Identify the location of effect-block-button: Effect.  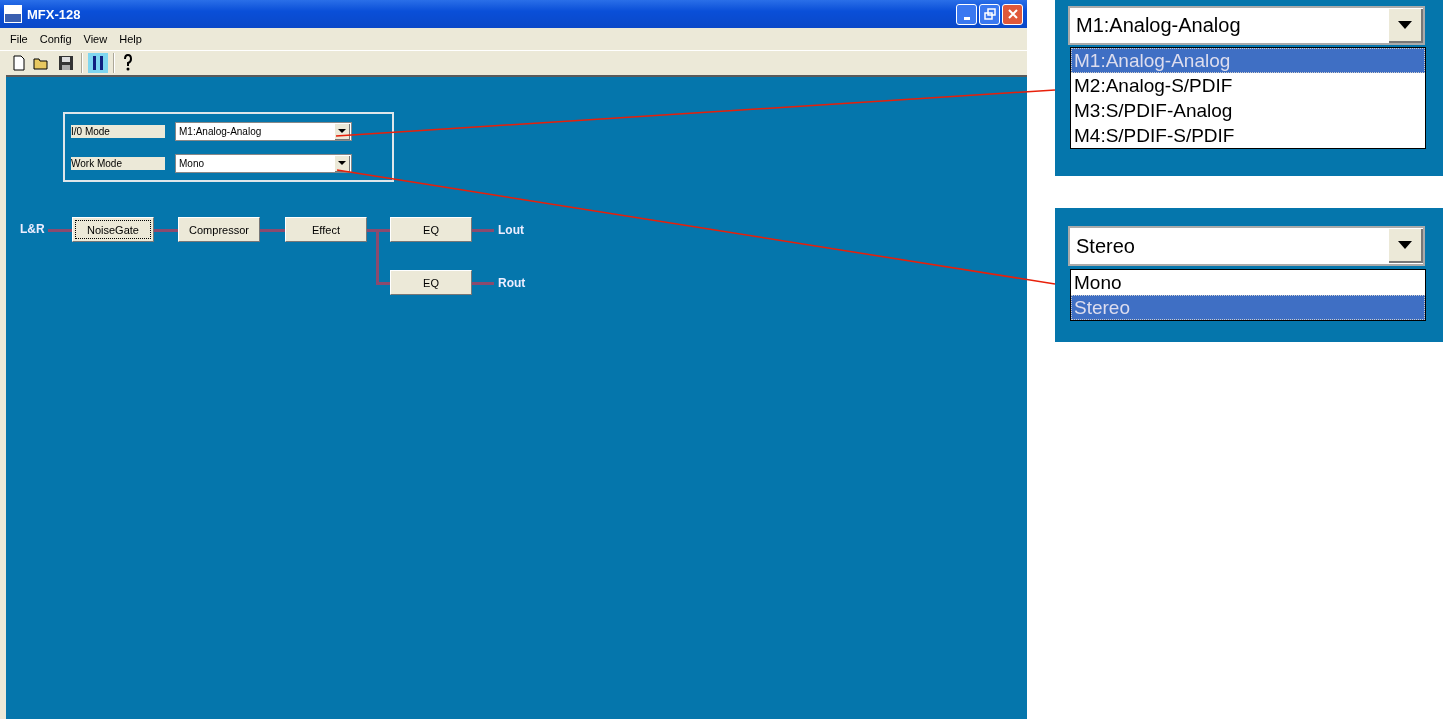
(326, 229).